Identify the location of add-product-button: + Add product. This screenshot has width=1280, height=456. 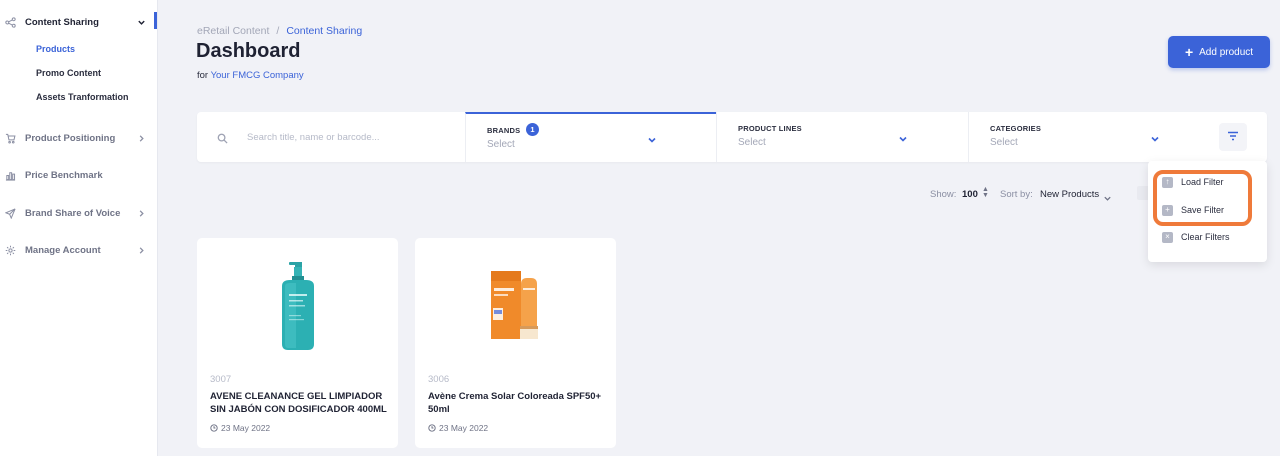
(1219, 52).